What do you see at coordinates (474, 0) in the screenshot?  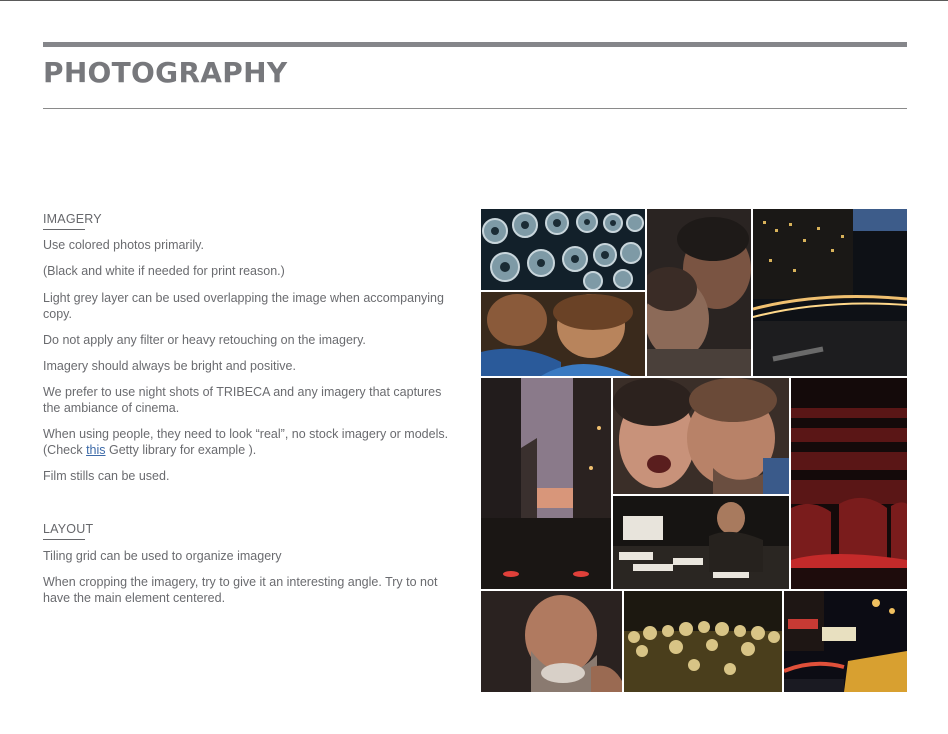 I see `top-border` at bounding box center [474, 0].